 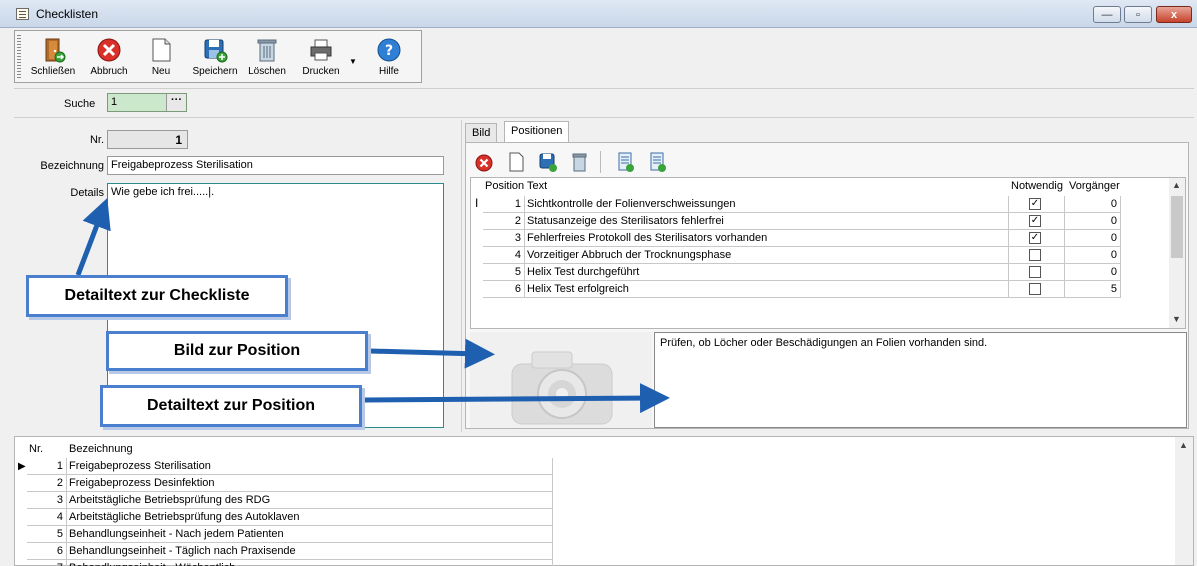 I want to click on tab-positionen: Positionen, so click(x=537, y=132).